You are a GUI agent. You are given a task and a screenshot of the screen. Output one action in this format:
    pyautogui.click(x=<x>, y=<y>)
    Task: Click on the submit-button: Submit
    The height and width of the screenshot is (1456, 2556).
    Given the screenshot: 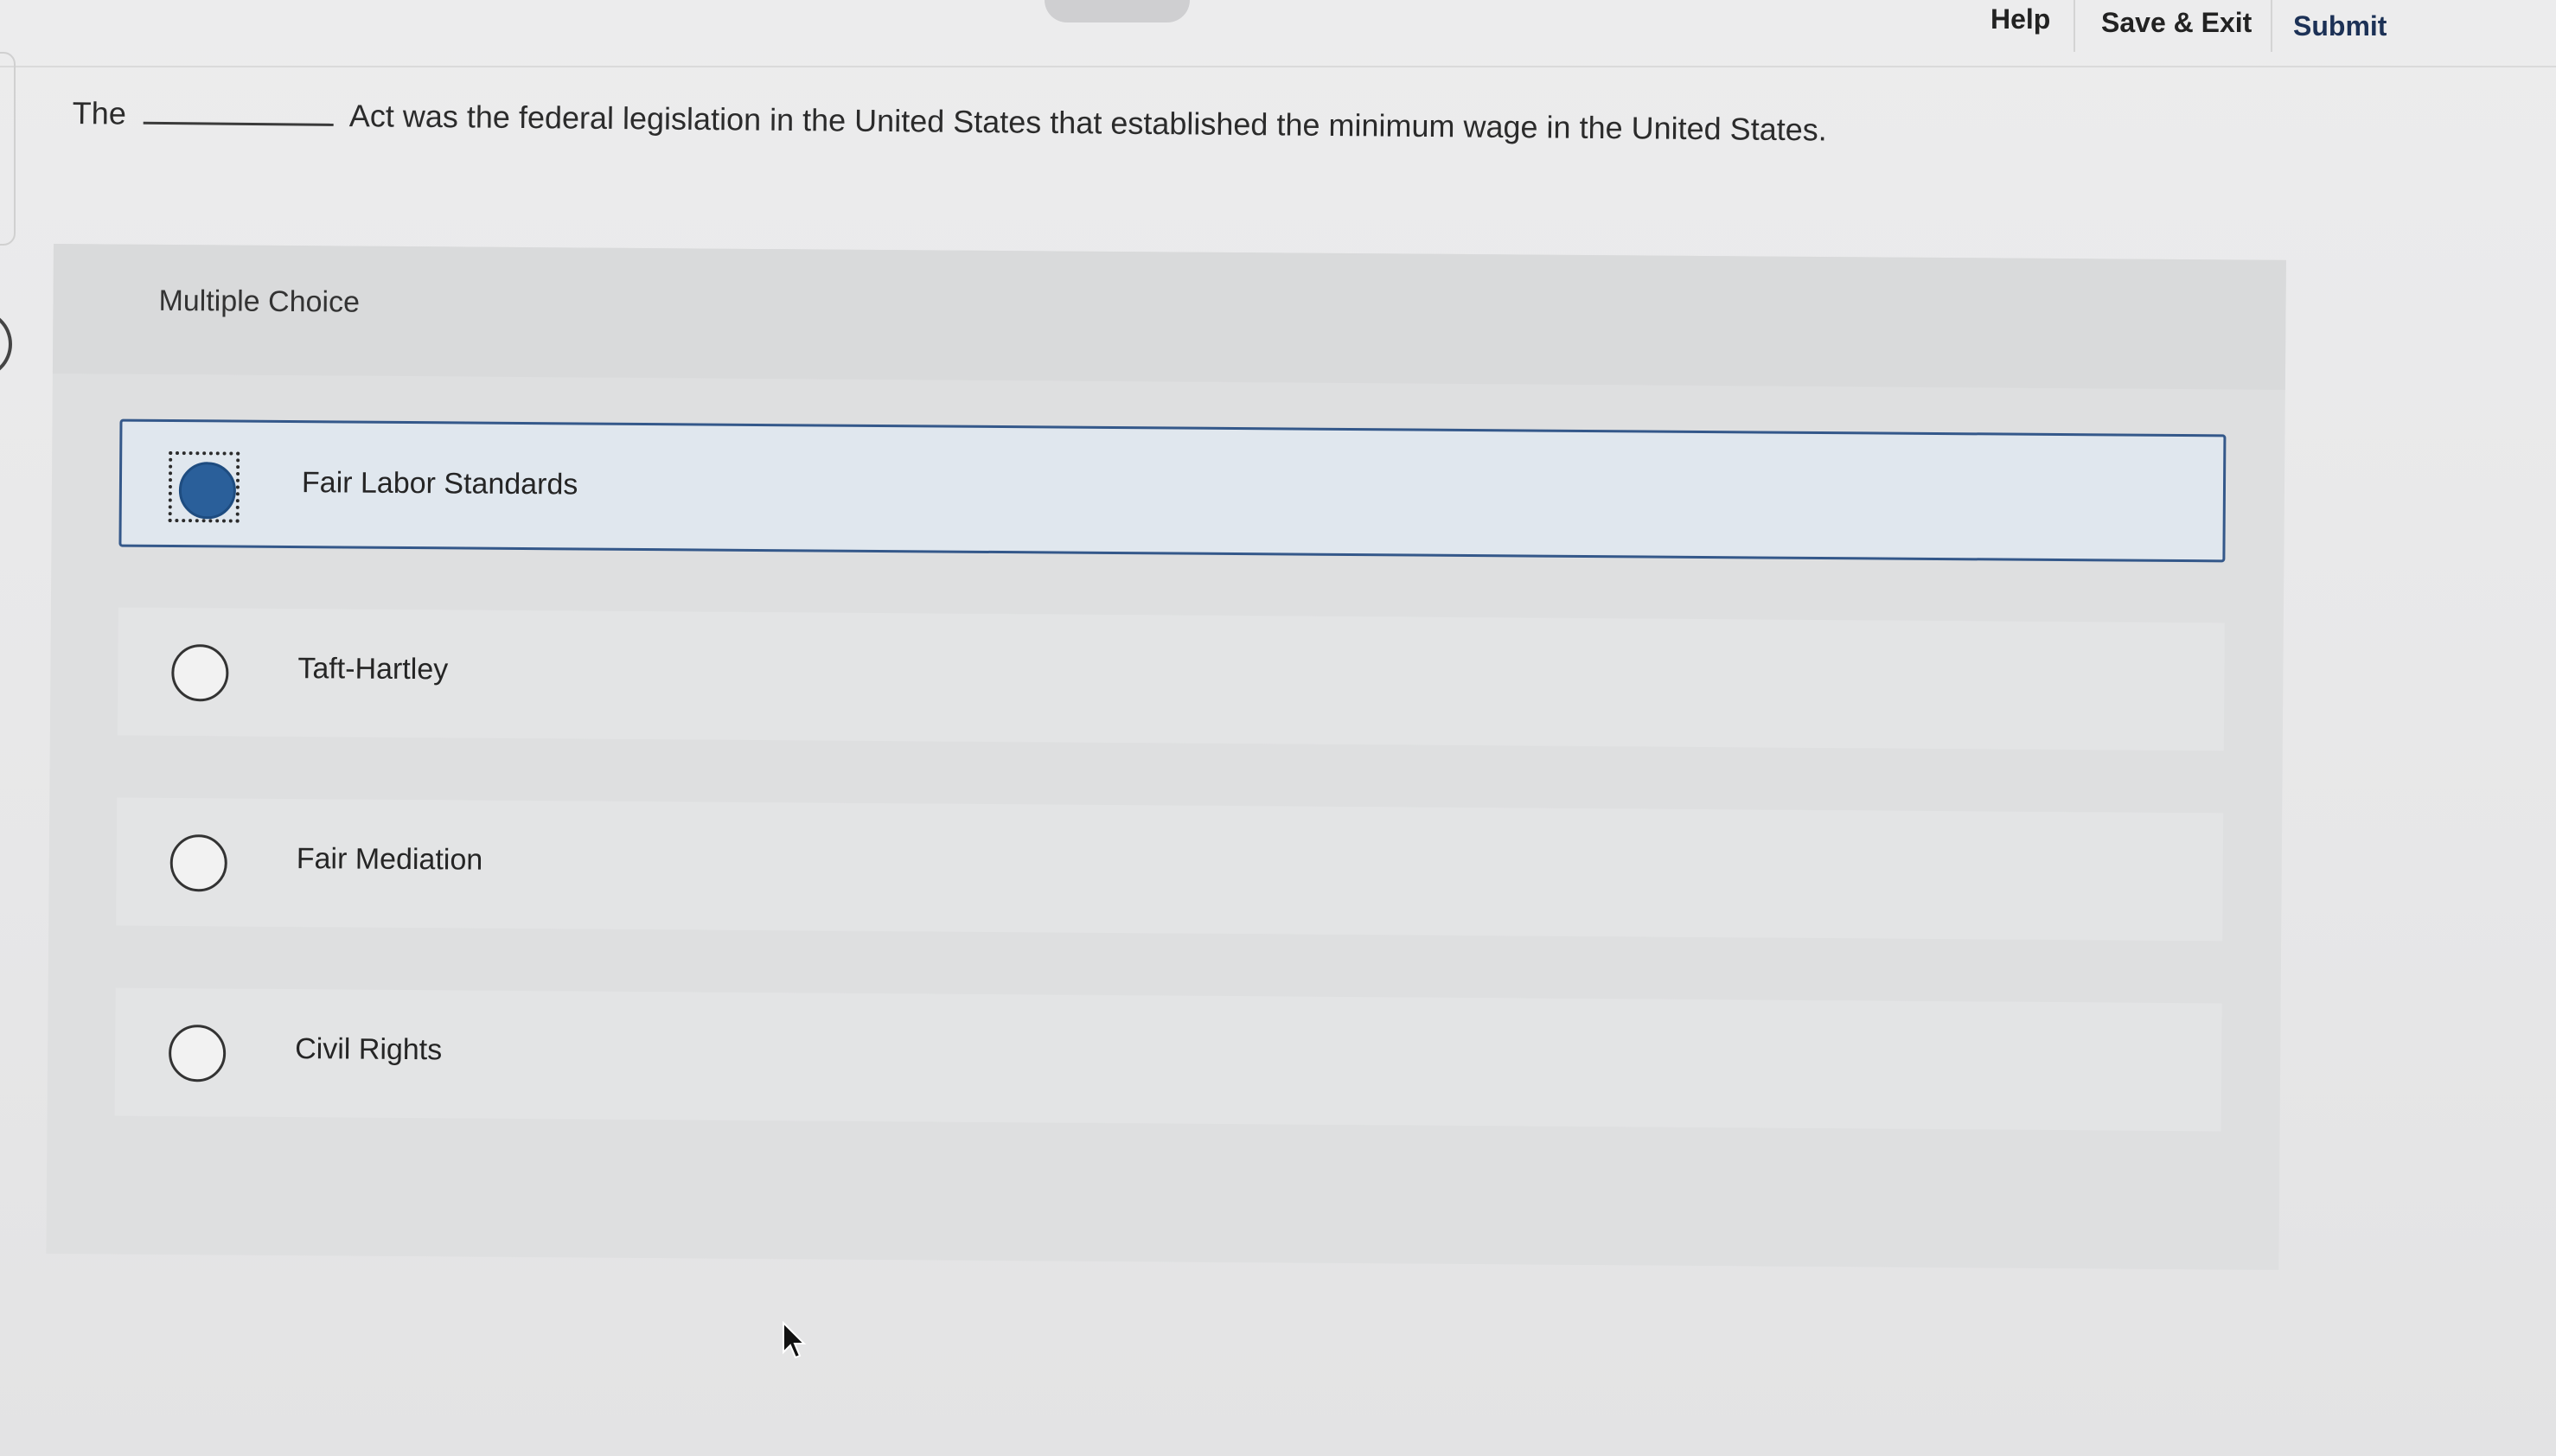 What is the action you would take?
    pyautogui.click(x=2340, y=26)
    